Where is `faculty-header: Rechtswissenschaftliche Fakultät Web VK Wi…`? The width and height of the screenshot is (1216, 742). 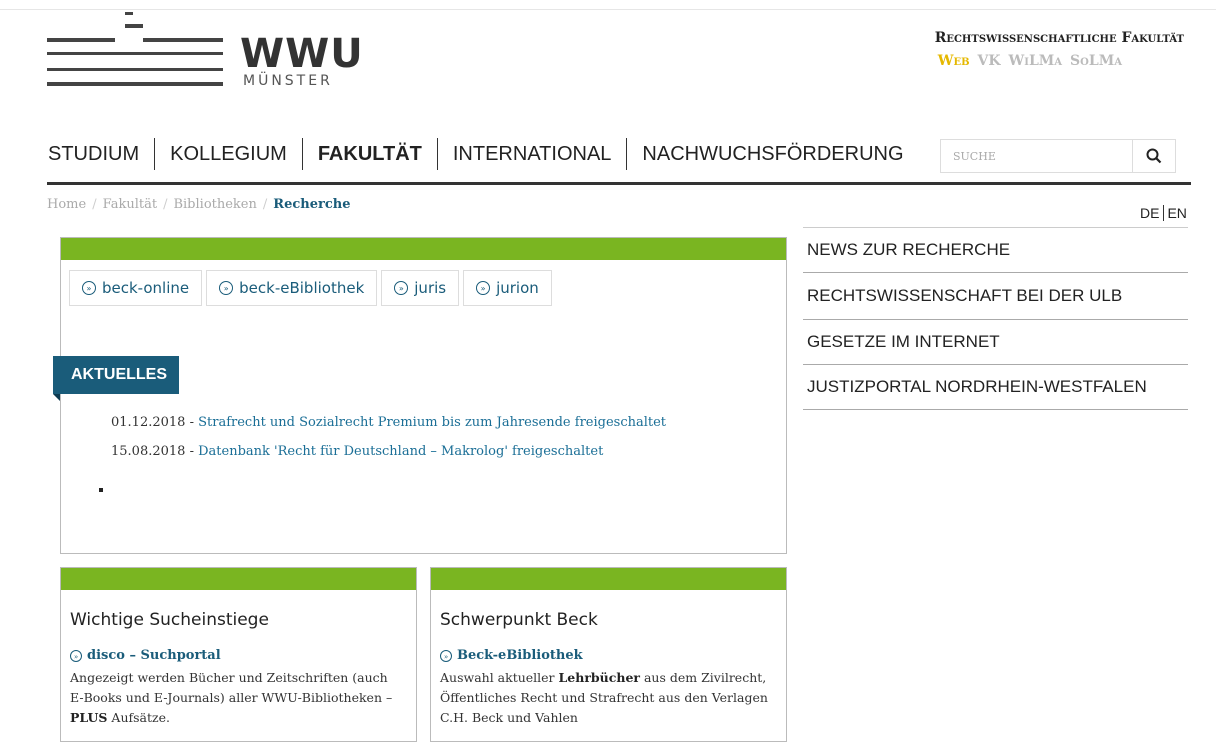
faculty-header: Rechtswissenschaftliche Fakultät Web VK Wi… is located at coordinates (1059, 49).